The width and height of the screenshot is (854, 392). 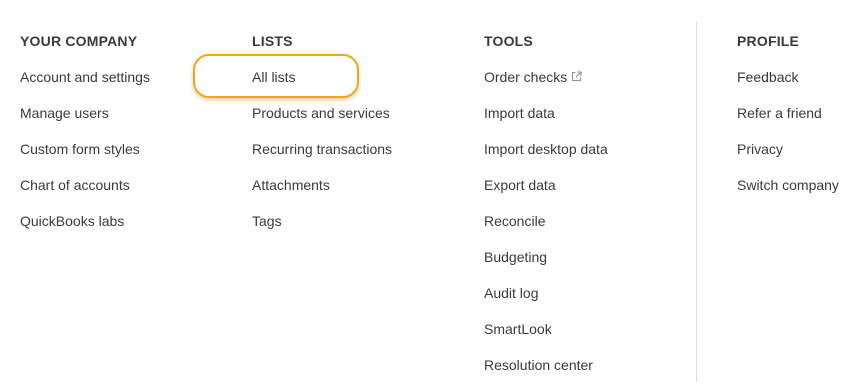 What do you see at coordinates (788, 113) in the screenshot?
I see `menu-item-refer-a-friend: Refer a friend` at bounding box center [788, 113].